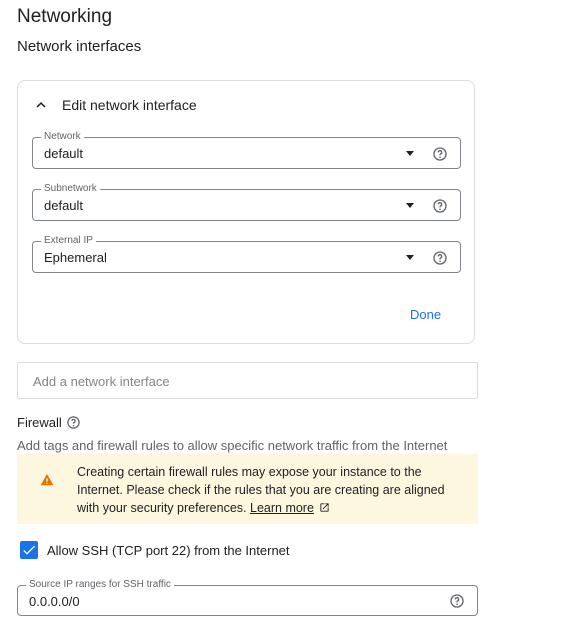  Describe the element at coordinates (64, 205) in the screenshot. I see `subnetwork-value: default` at that location.